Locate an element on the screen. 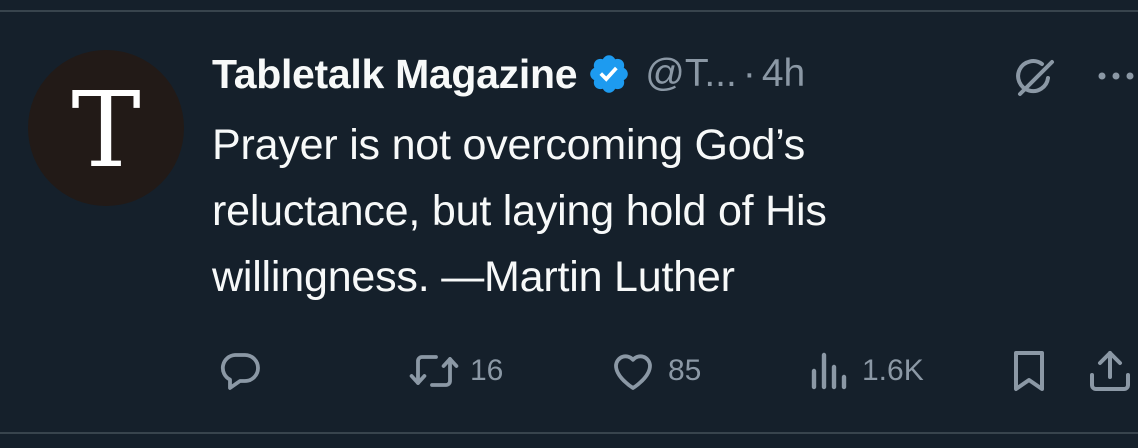 The height and width of the screenshot is (448, 1138). more-icon is located at coordinates (1116, 76).